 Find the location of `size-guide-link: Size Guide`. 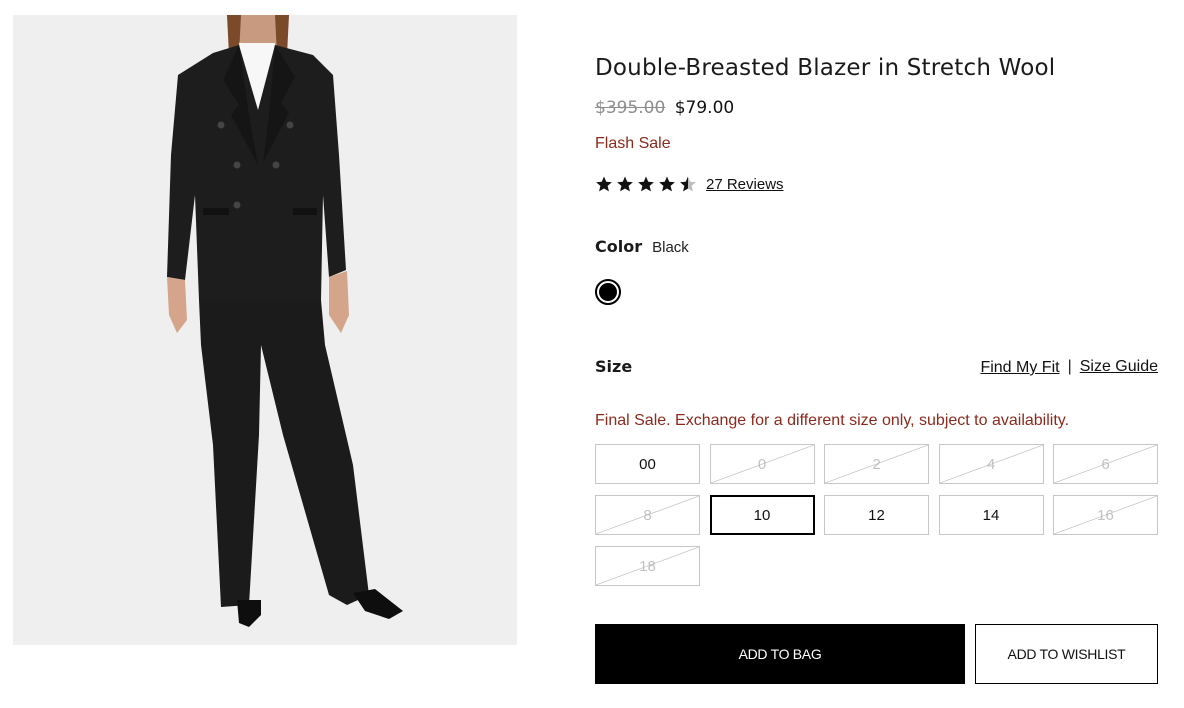

size-guide-link: Size Guide is located at coordinates (1119, 367).